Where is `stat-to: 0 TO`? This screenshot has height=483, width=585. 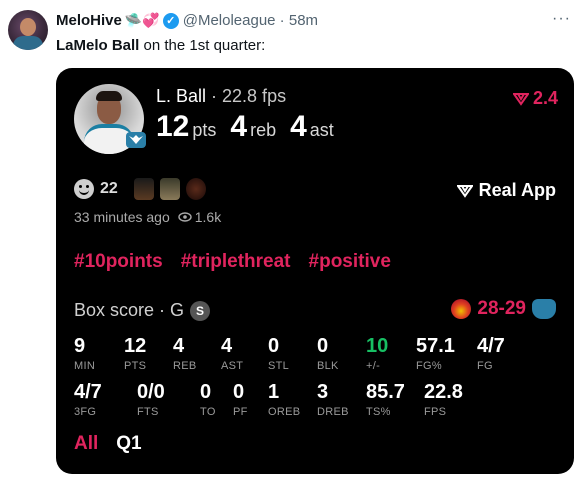
stat-to: 0 TO is located at coordinates (208, 399).